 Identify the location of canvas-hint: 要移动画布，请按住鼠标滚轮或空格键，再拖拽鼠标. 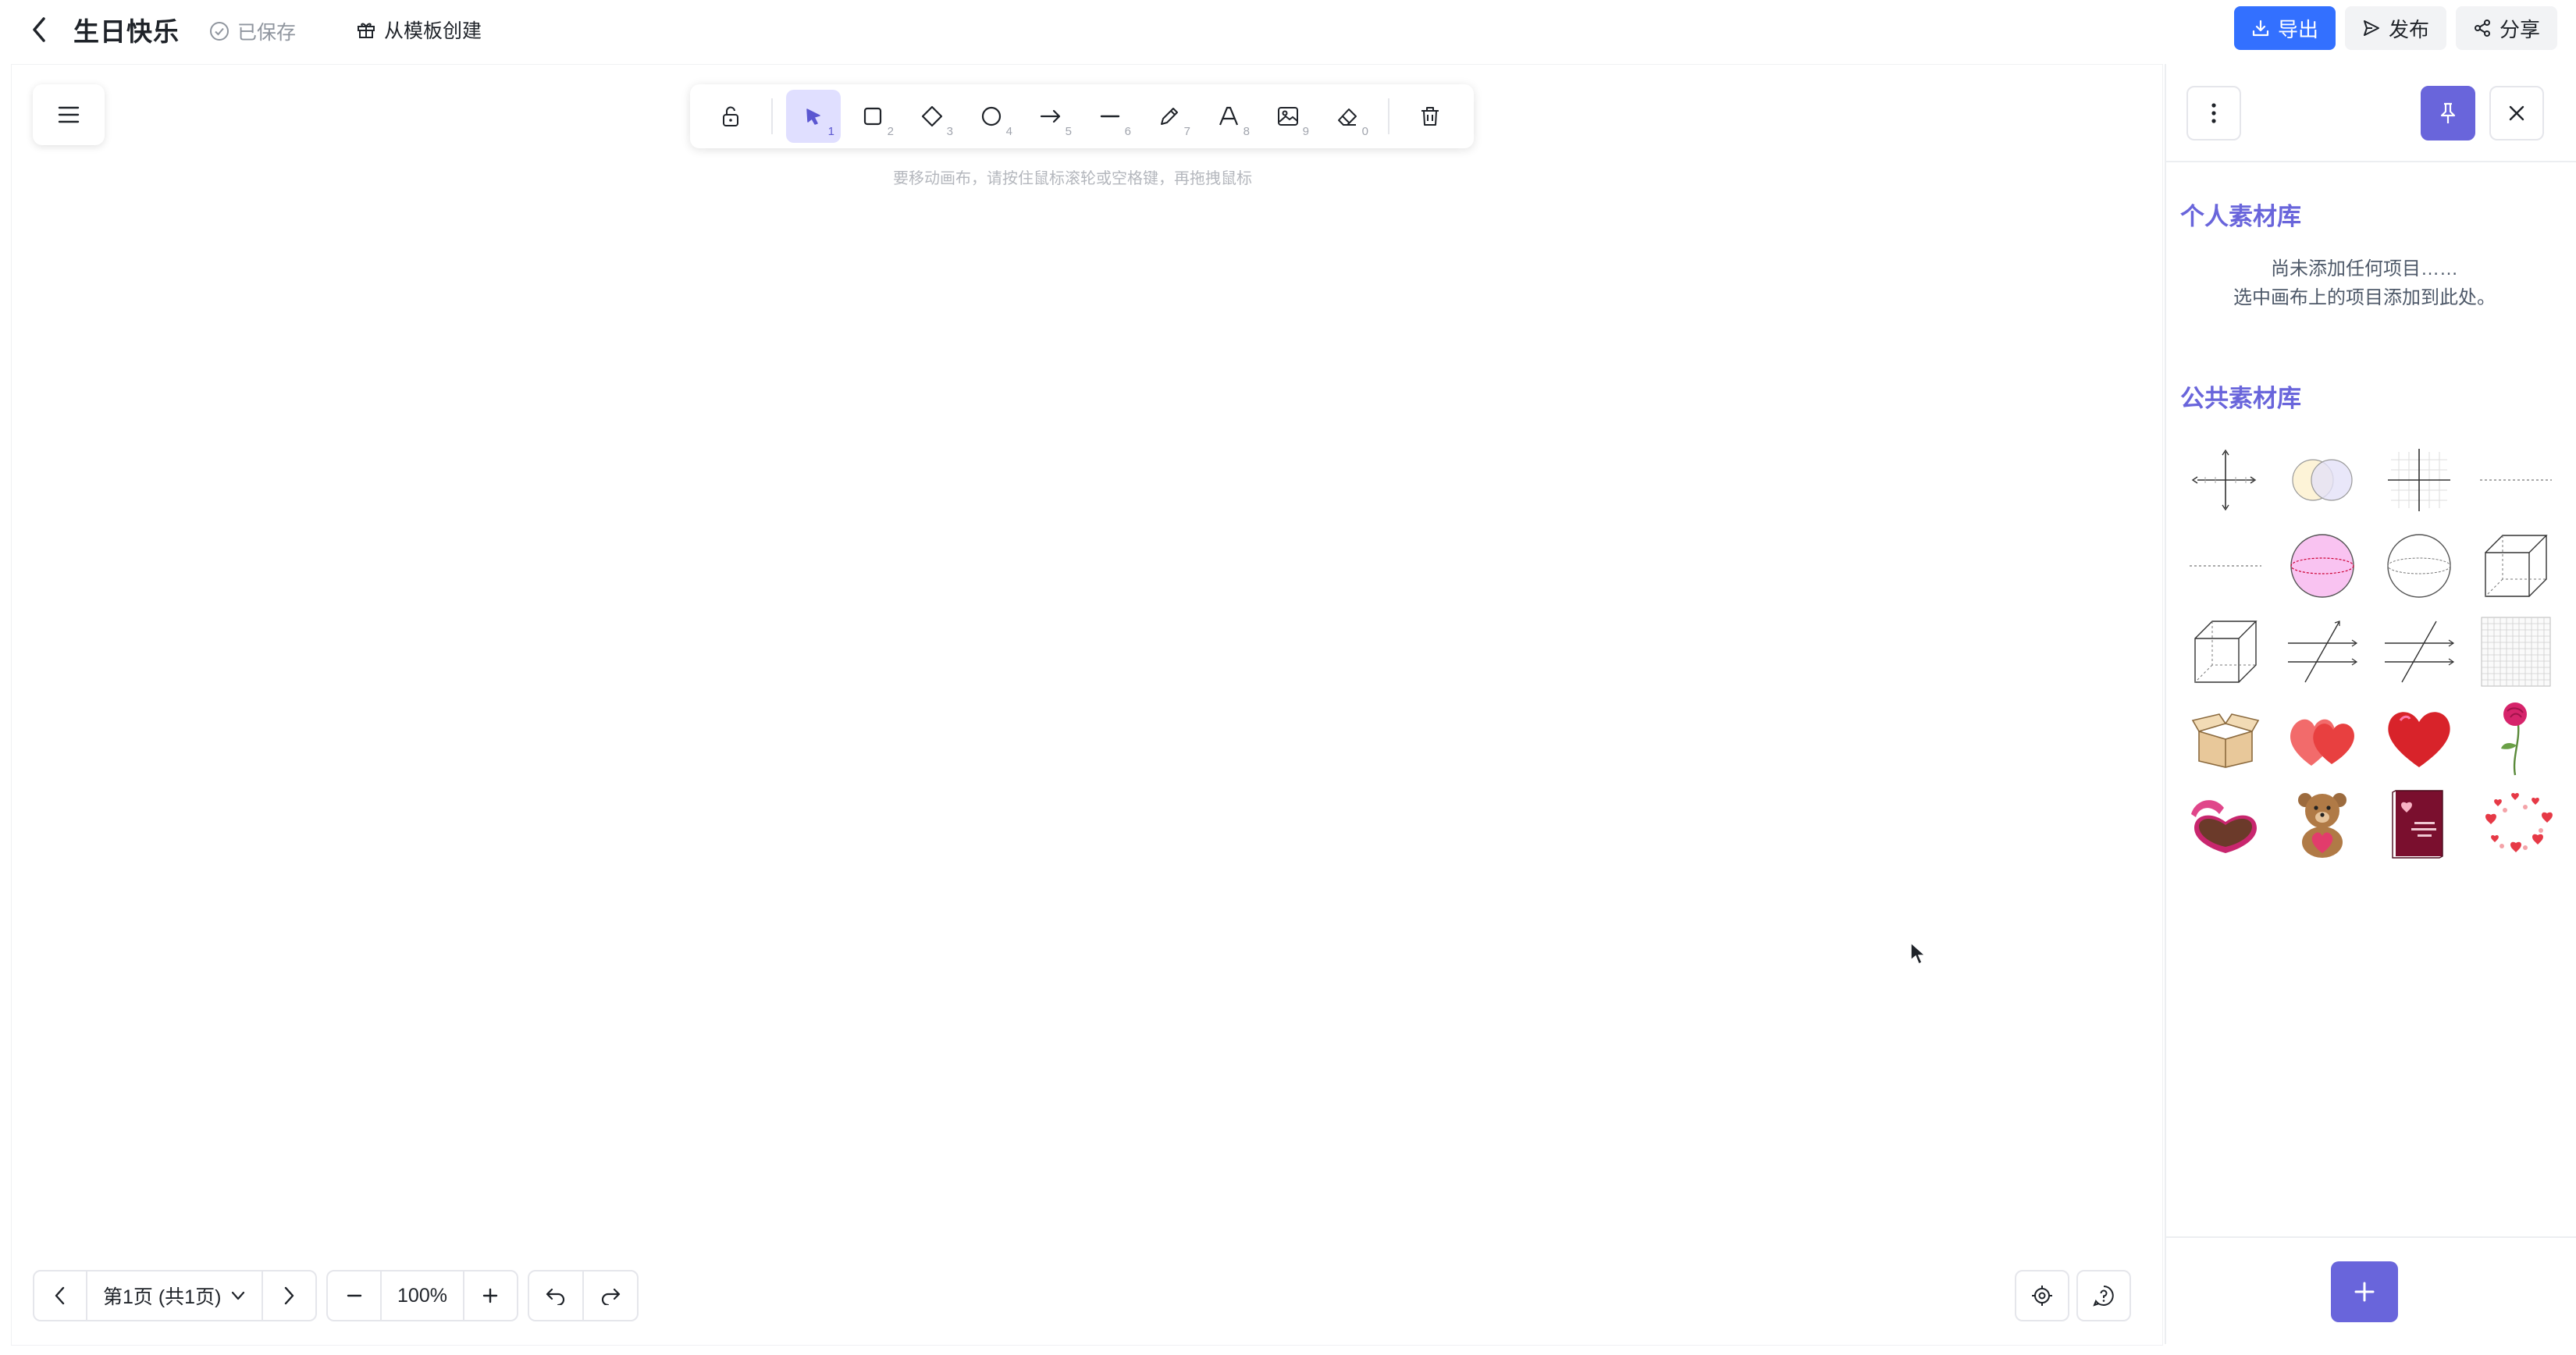
(1072, 178).